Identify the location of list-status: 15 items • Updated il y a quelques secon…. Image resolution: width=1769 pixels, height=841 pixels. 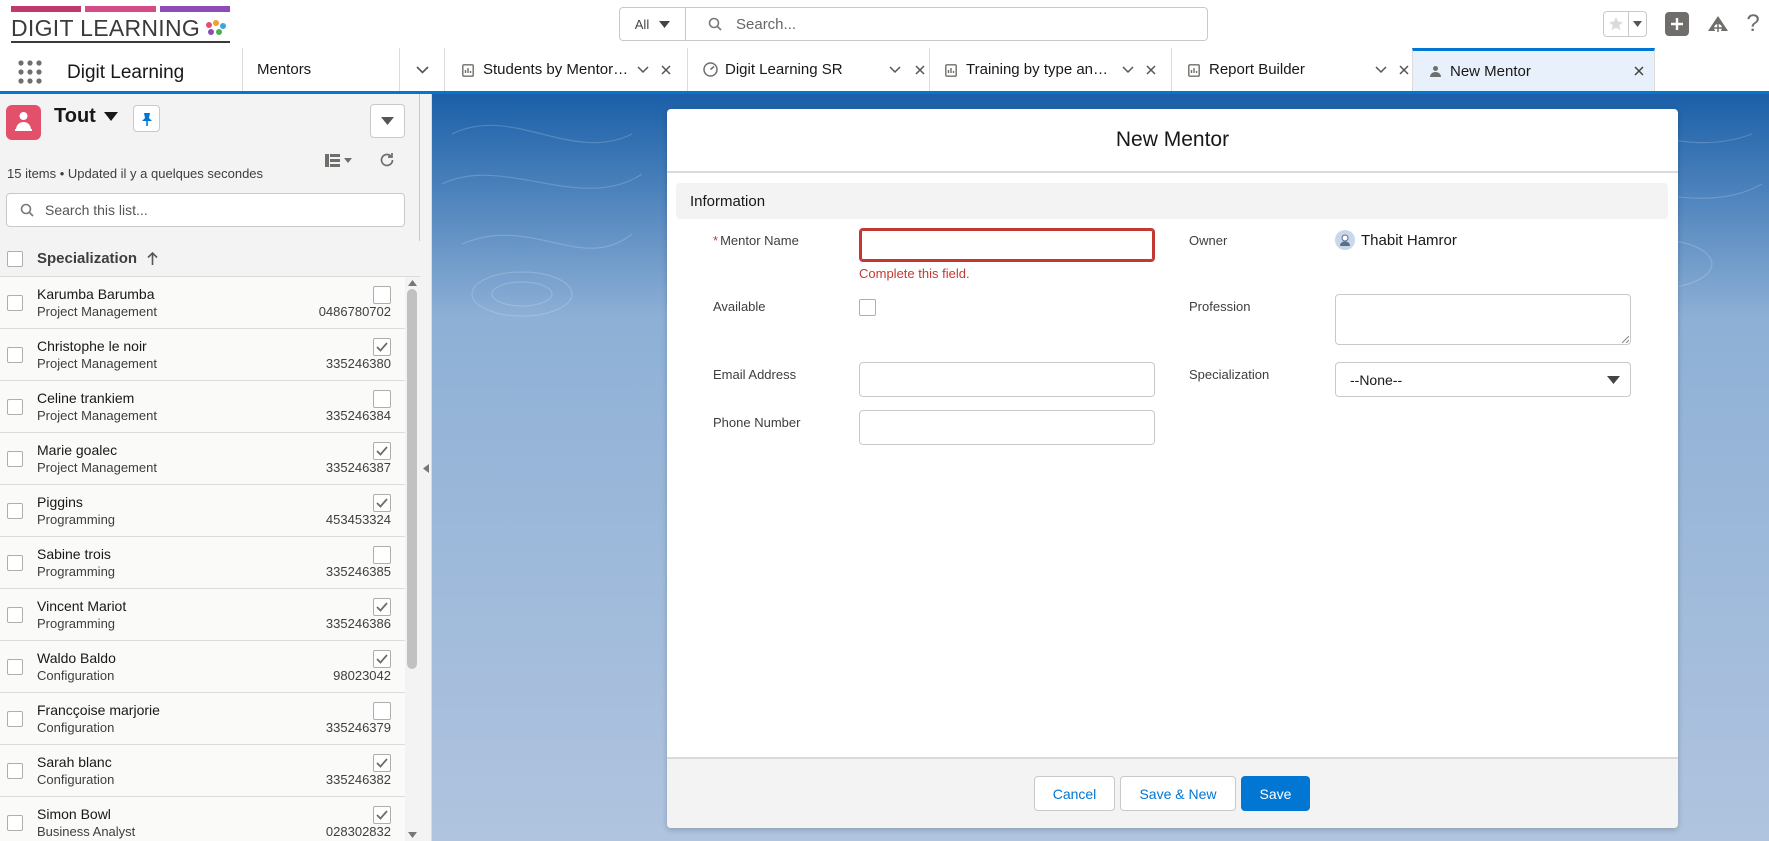
(135, 173).